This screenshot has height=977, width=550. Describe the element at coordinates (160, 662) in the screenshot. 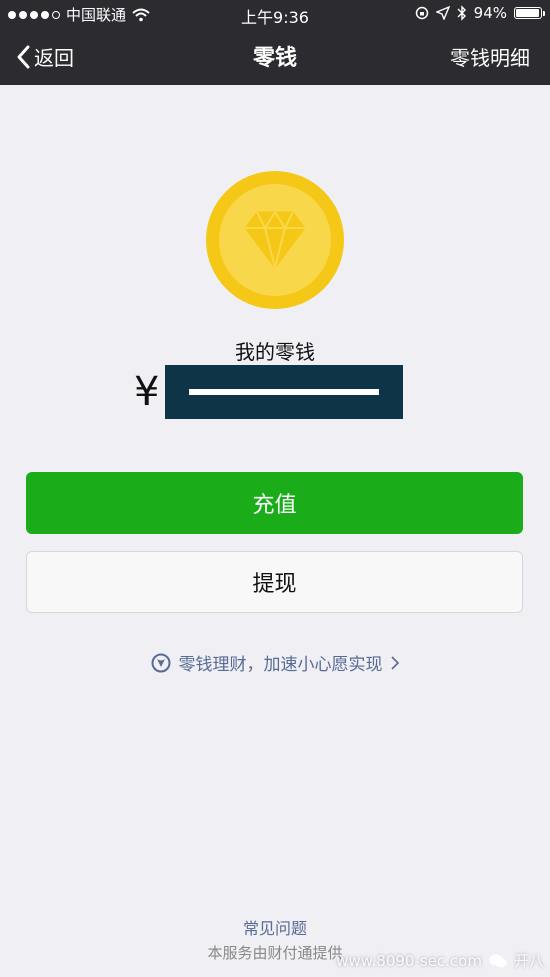

I see `wealth-icon` at that location.